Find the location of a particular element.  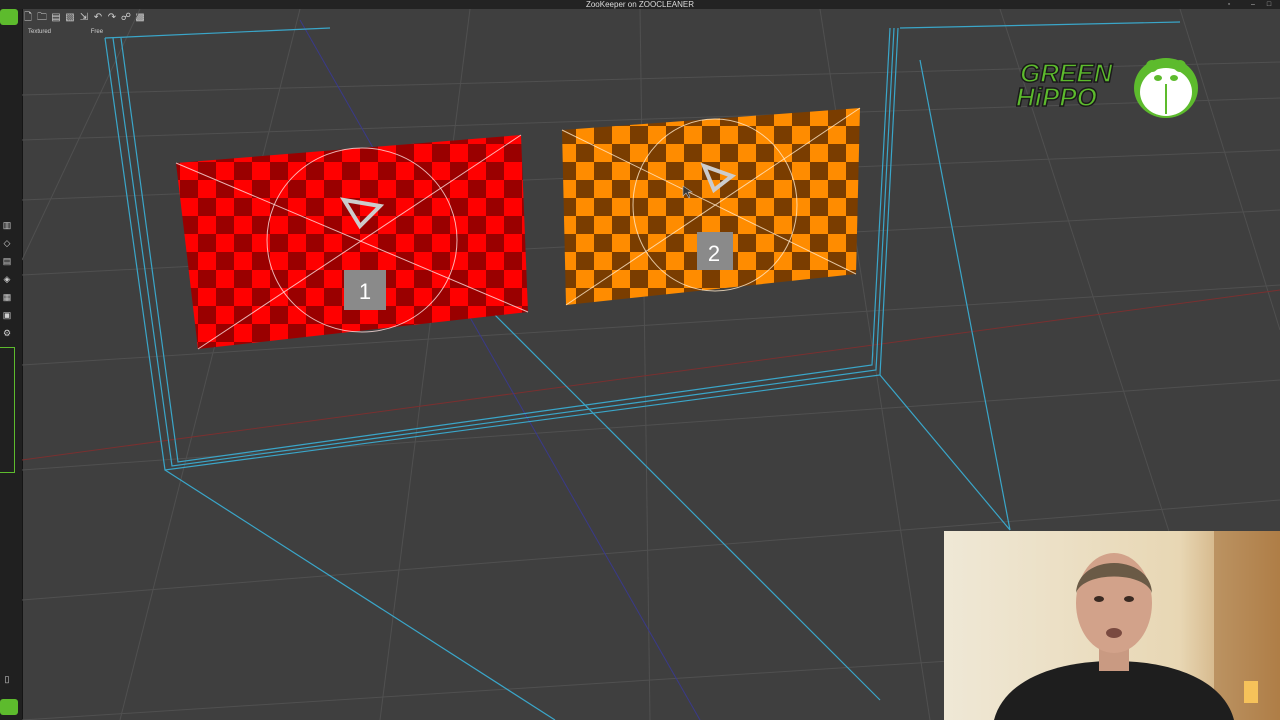

screen-1-surface is located at coordinates (352, 242).